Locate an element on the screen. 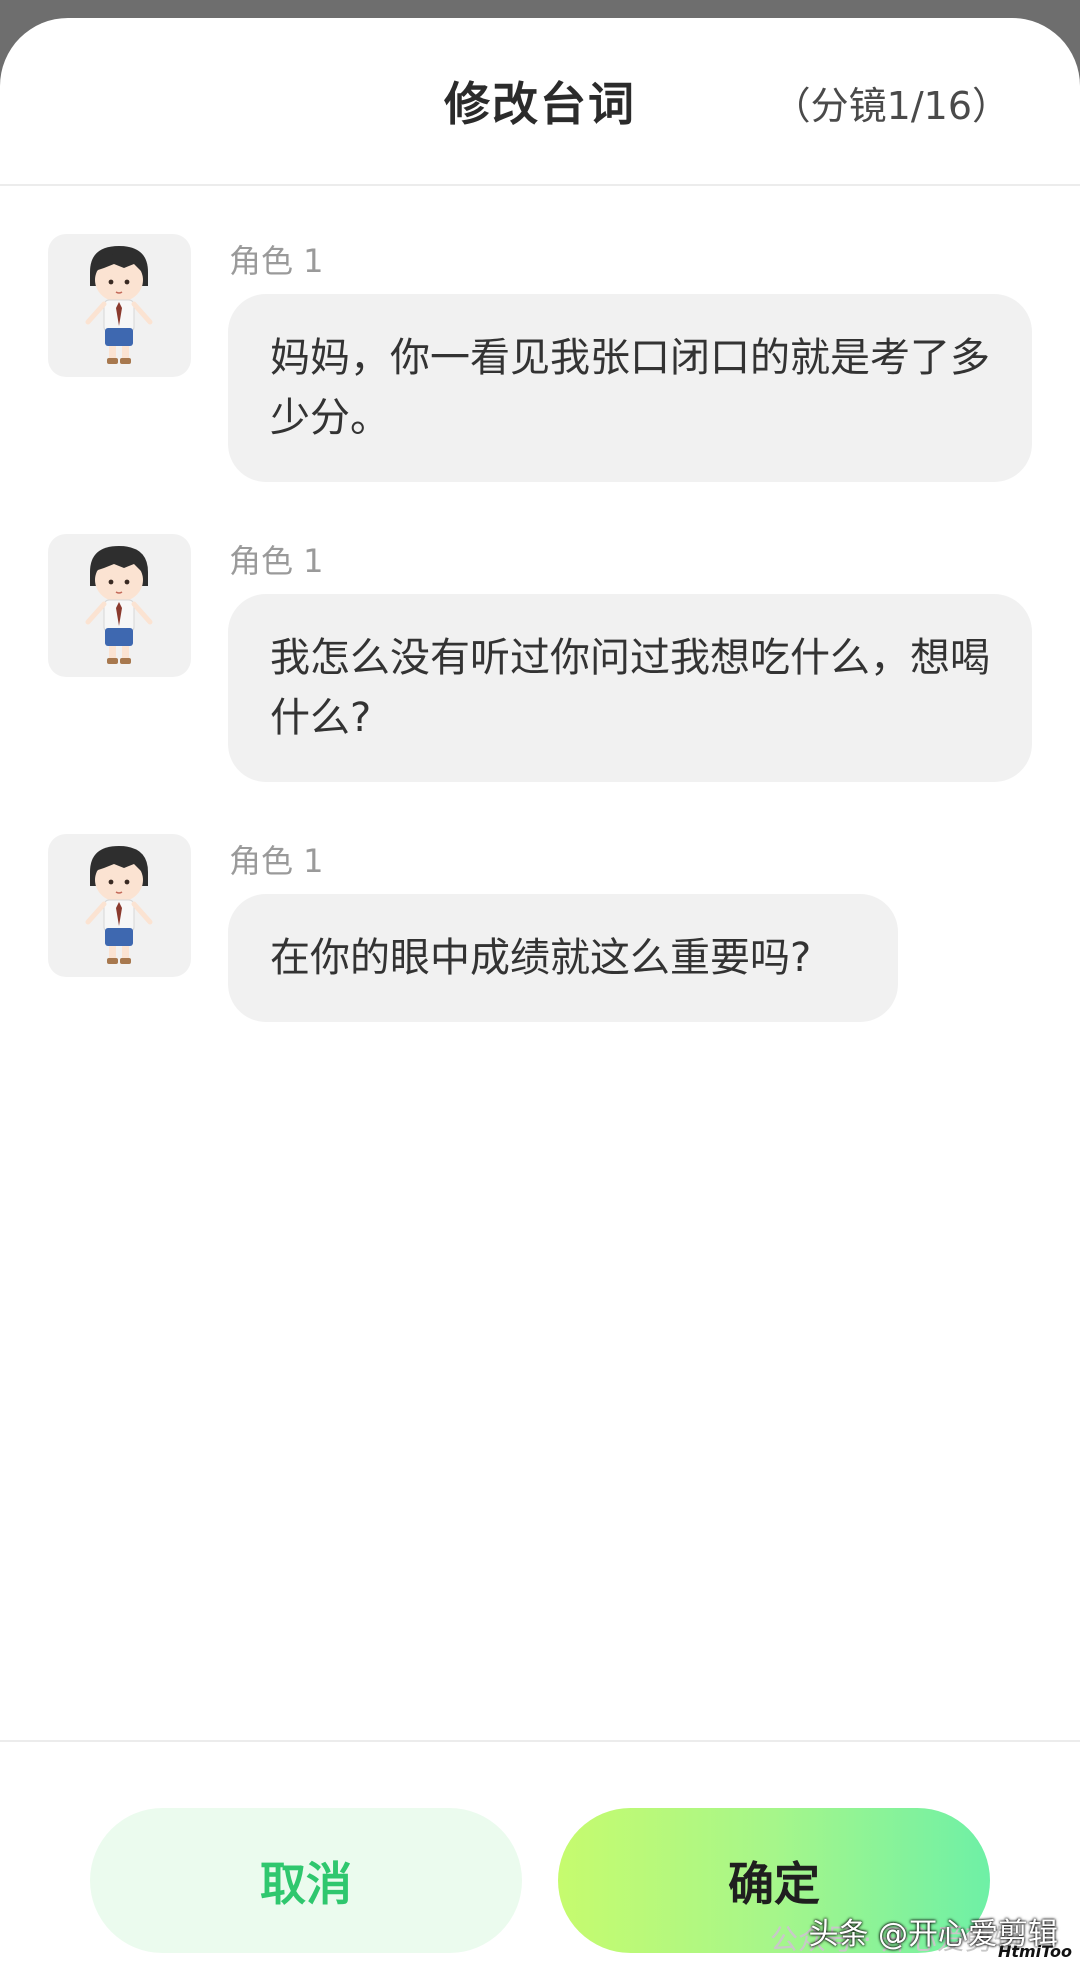 The height and width of the screenshot is (1963, 1080). dialogue-bubble: 我怎么没有听过你问过我想吃什么，想喝什么? is located at coordinates (630, 688).